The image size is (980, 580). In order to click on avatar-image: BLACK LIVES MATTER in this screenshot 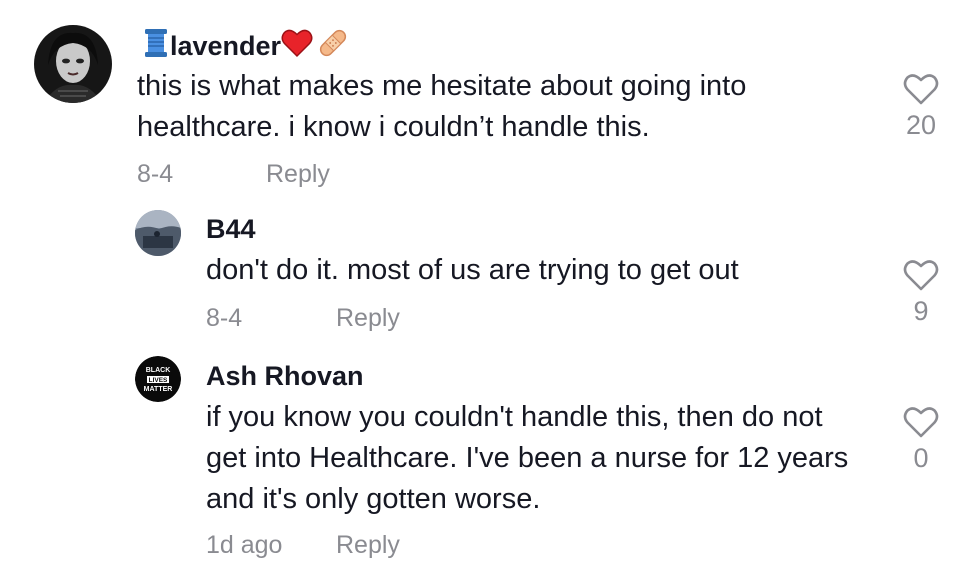, I will do `click(158, 379)`.